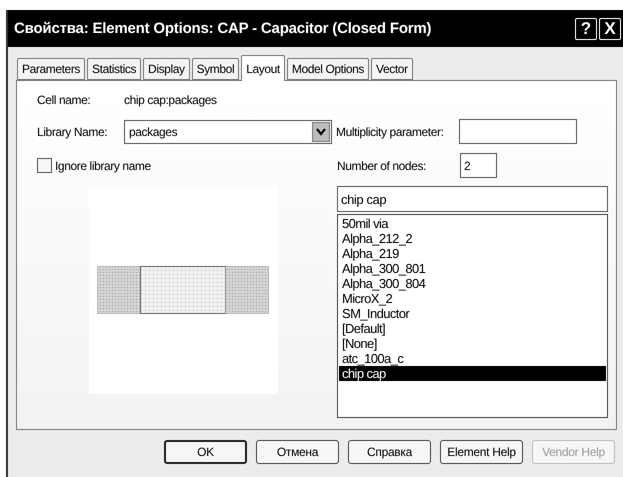 The height and width of the screenshot is (477, 623). I want to click on field-label: Number of nodes:, so click(382, 165).